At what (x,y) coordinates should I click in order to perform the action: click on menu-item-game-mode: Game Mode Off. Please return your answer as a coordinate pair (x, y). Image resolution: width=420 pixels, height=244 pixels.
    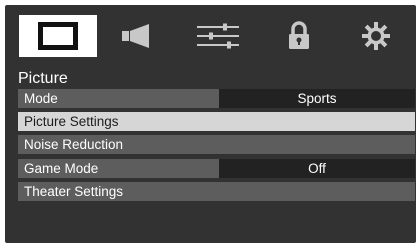
    Looking at the image, I should click on (216, 168).